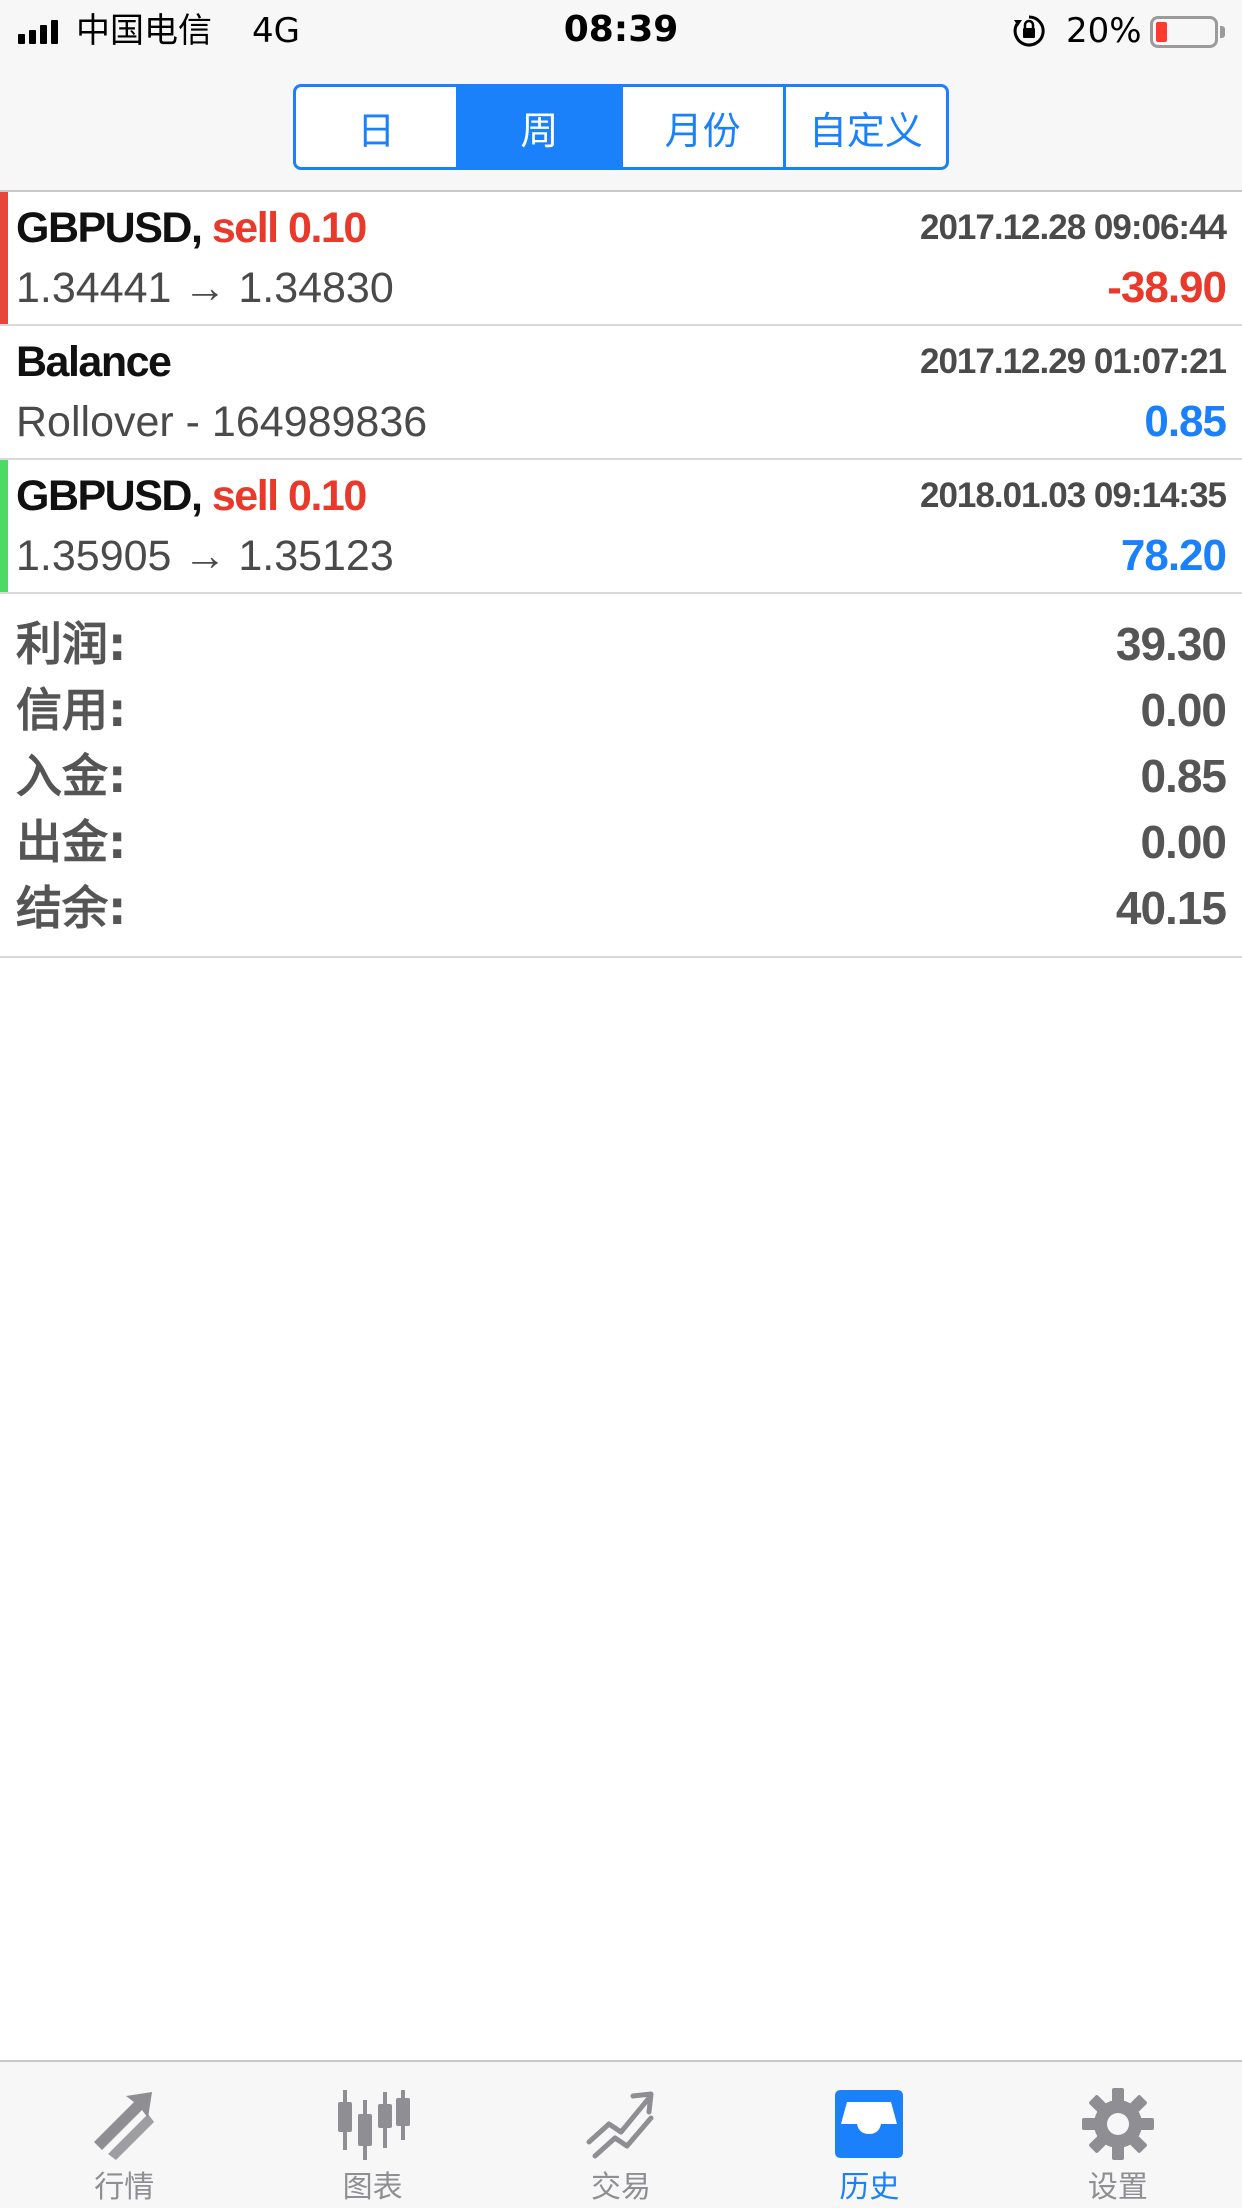 Image resolution: width=1242 pixels, height=2208 pixels. What do you see at coordinates (1029, 31) in the screenshot?
I see `orientation-lock-icon` at bounding box center [1029, 31].